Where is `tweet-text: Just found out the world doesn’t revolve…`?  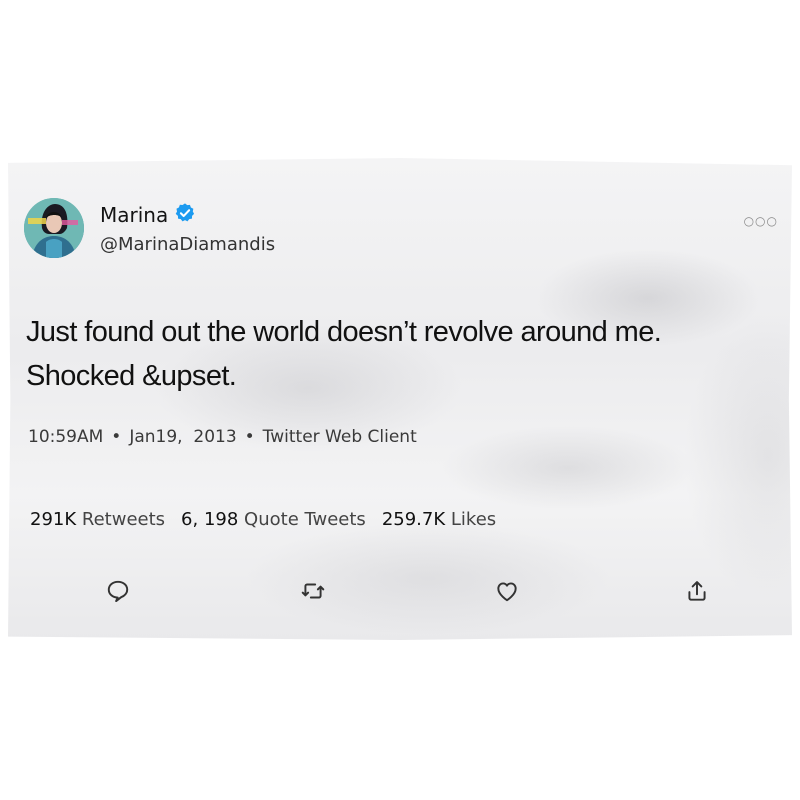 tweet-text: Just found out the world doesn’t revolve… is located at coordinates (344, 354).